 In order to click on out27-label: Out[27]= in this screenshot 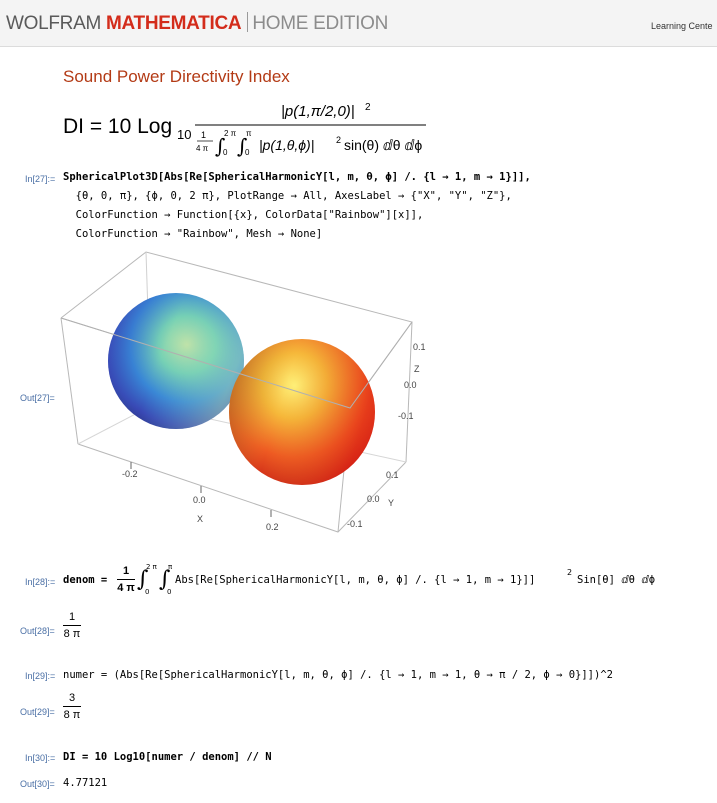, I will do `click(37, 398)`.